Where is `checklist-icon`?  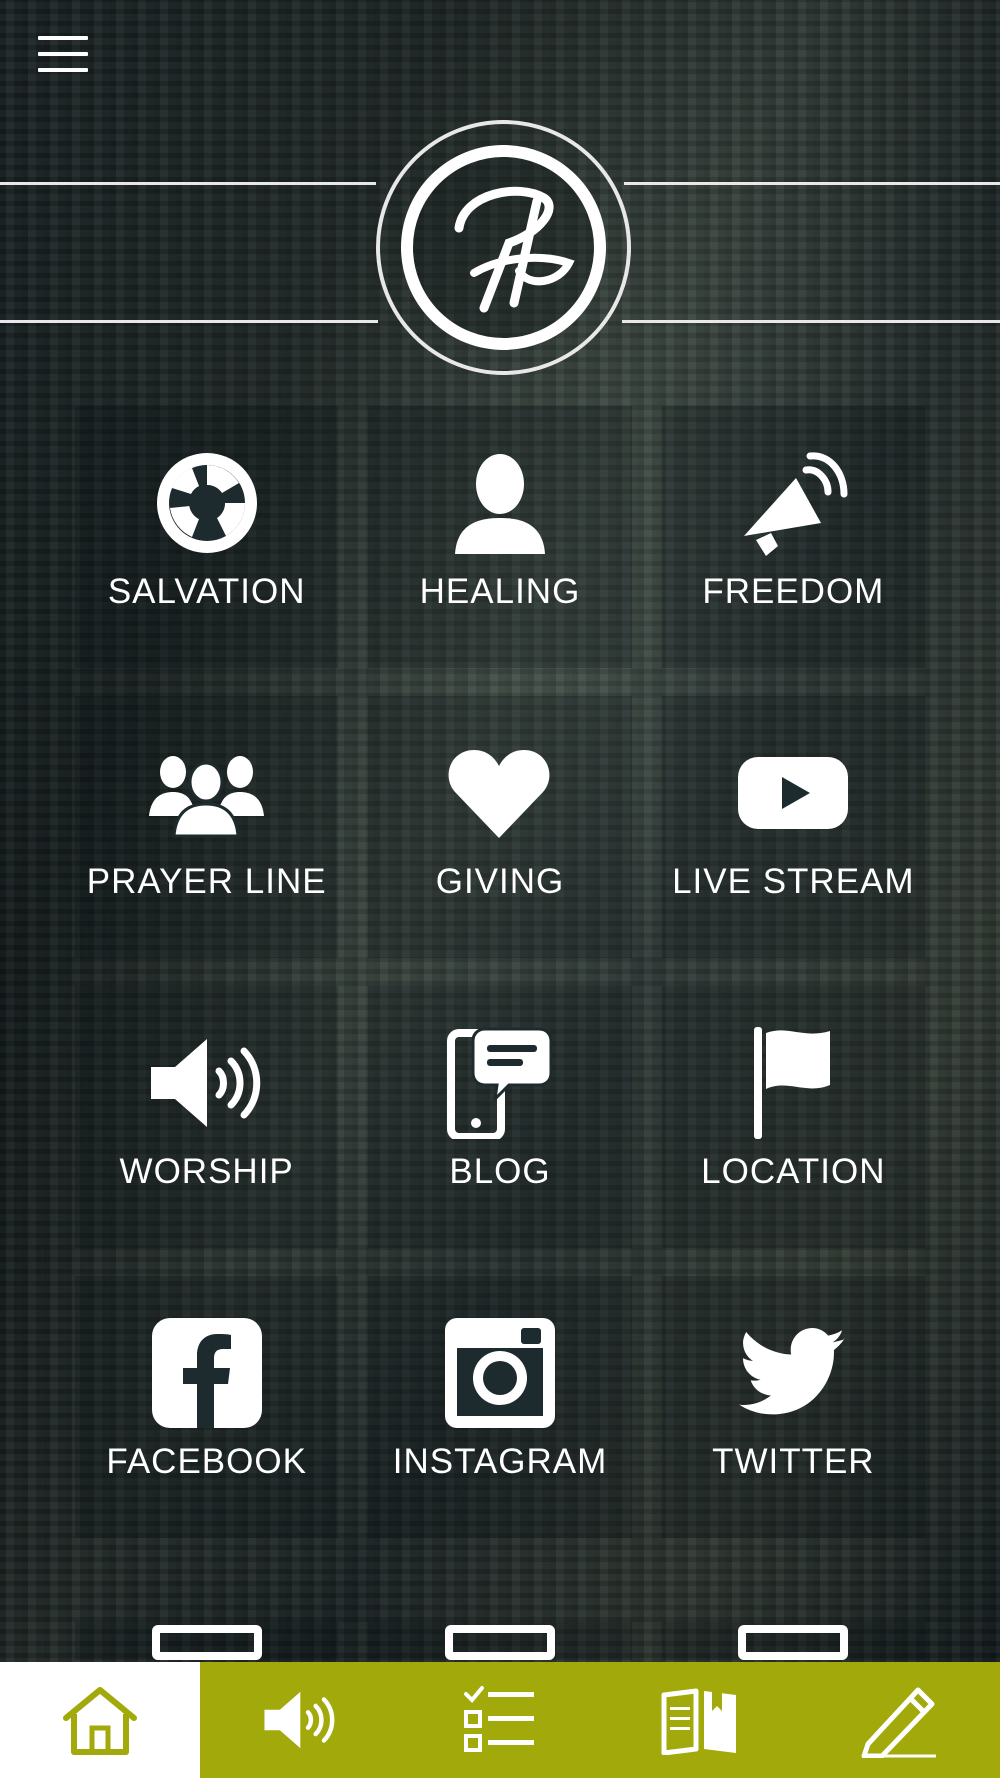
checklist-icon is located at coordinates (499, 1719).